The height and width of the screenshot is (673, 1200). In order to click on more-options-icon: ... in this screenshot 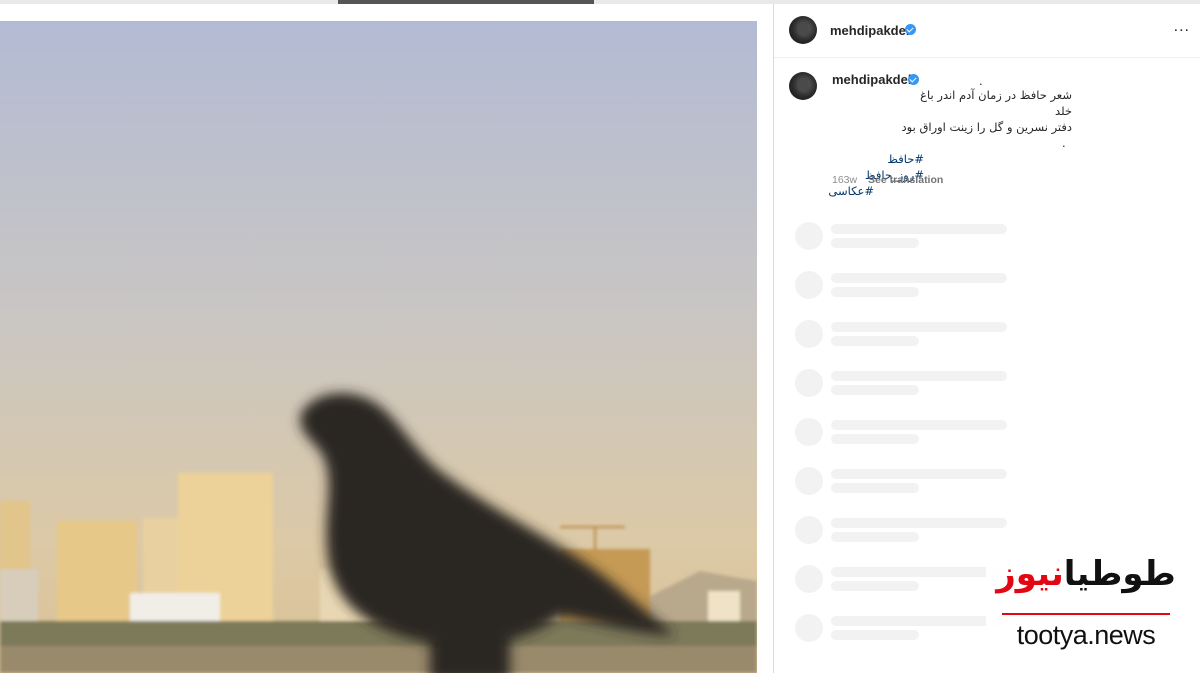, I will do `click(1182, 27)`.